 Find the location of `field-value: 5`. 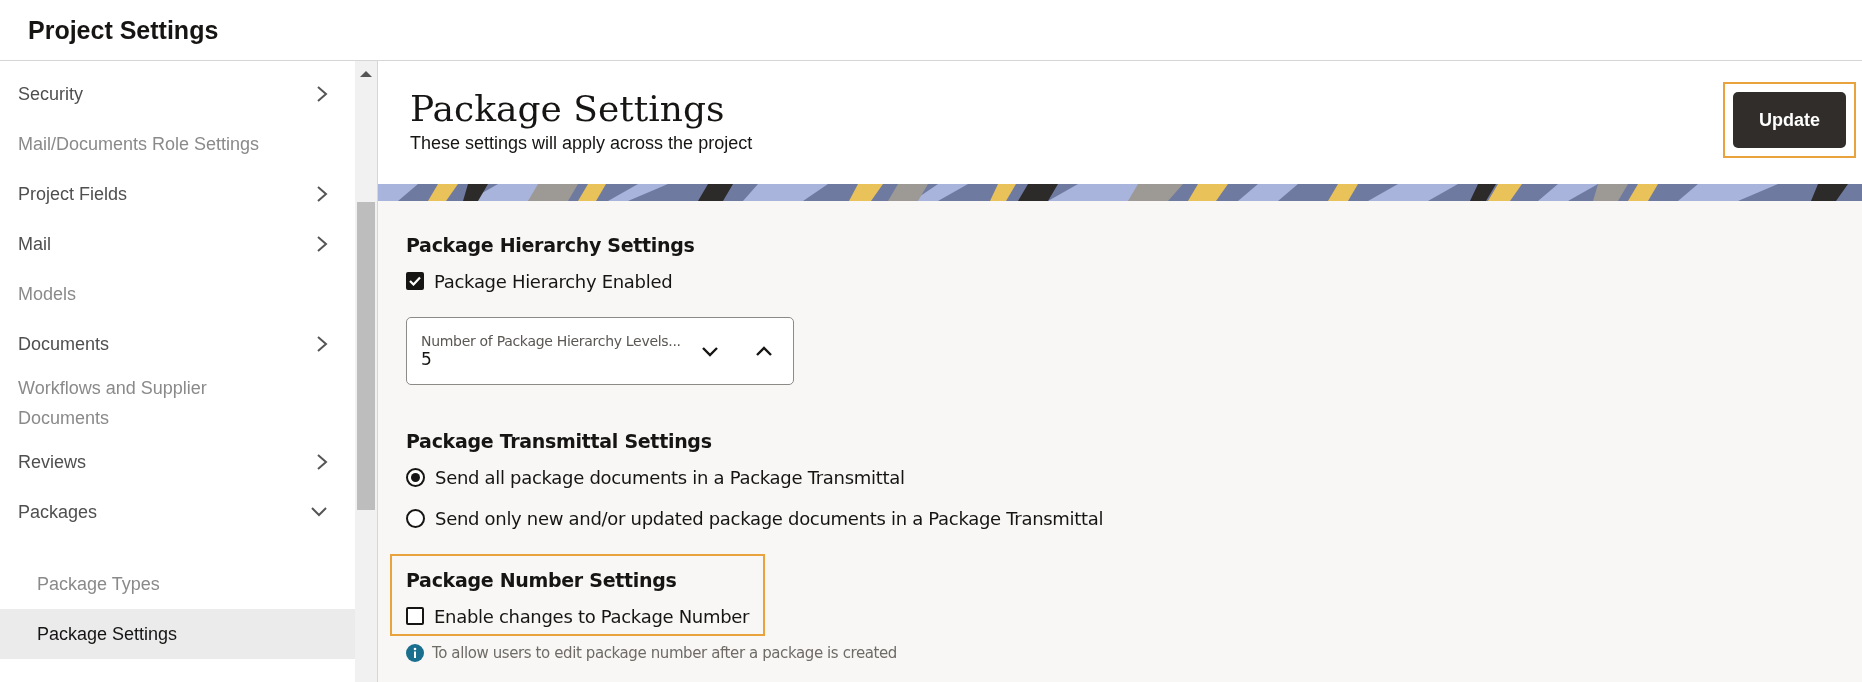

field-value: 5 is located at coordinates (427, 359).